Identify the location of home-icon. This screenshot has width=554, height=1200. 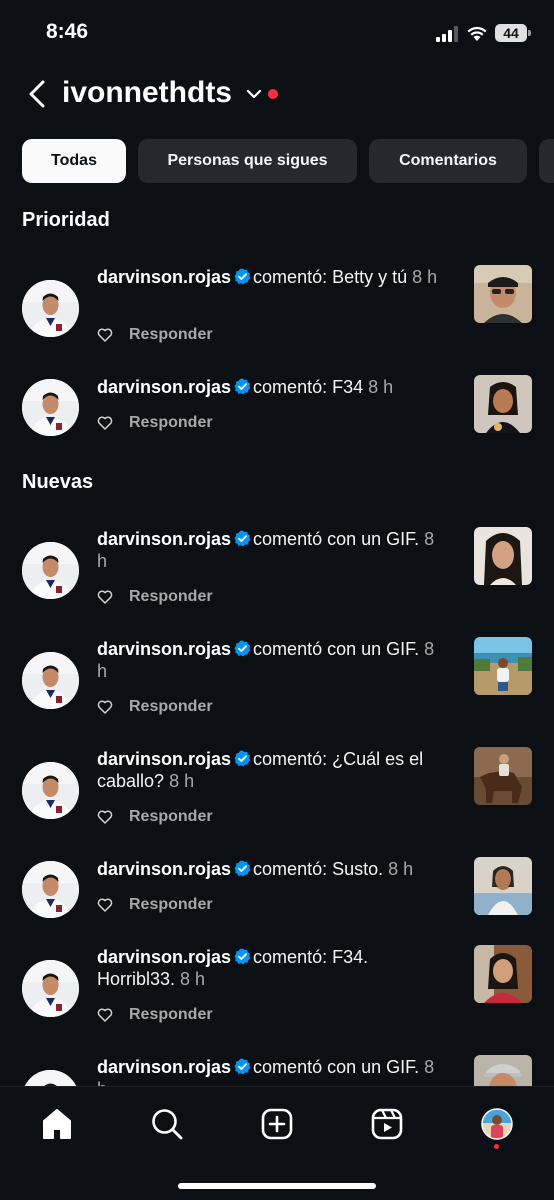
(57, 1124).